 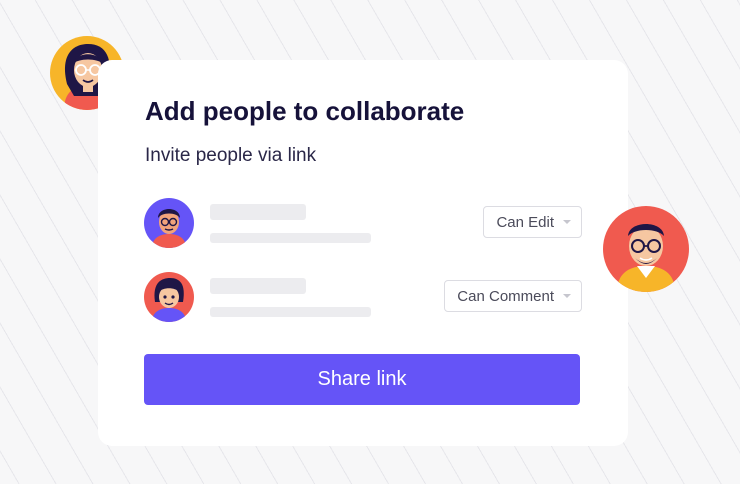 I want to click on permission-dropdown: Can Comment, so click(x=513, y=296).